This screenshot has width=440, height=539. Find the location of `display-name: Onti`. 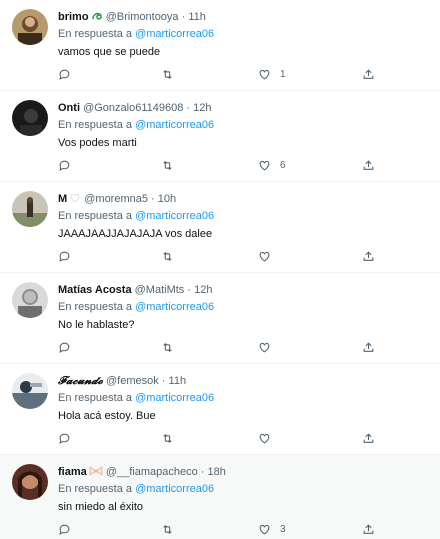

display-name: Onti is located at coordinates (69, 108).